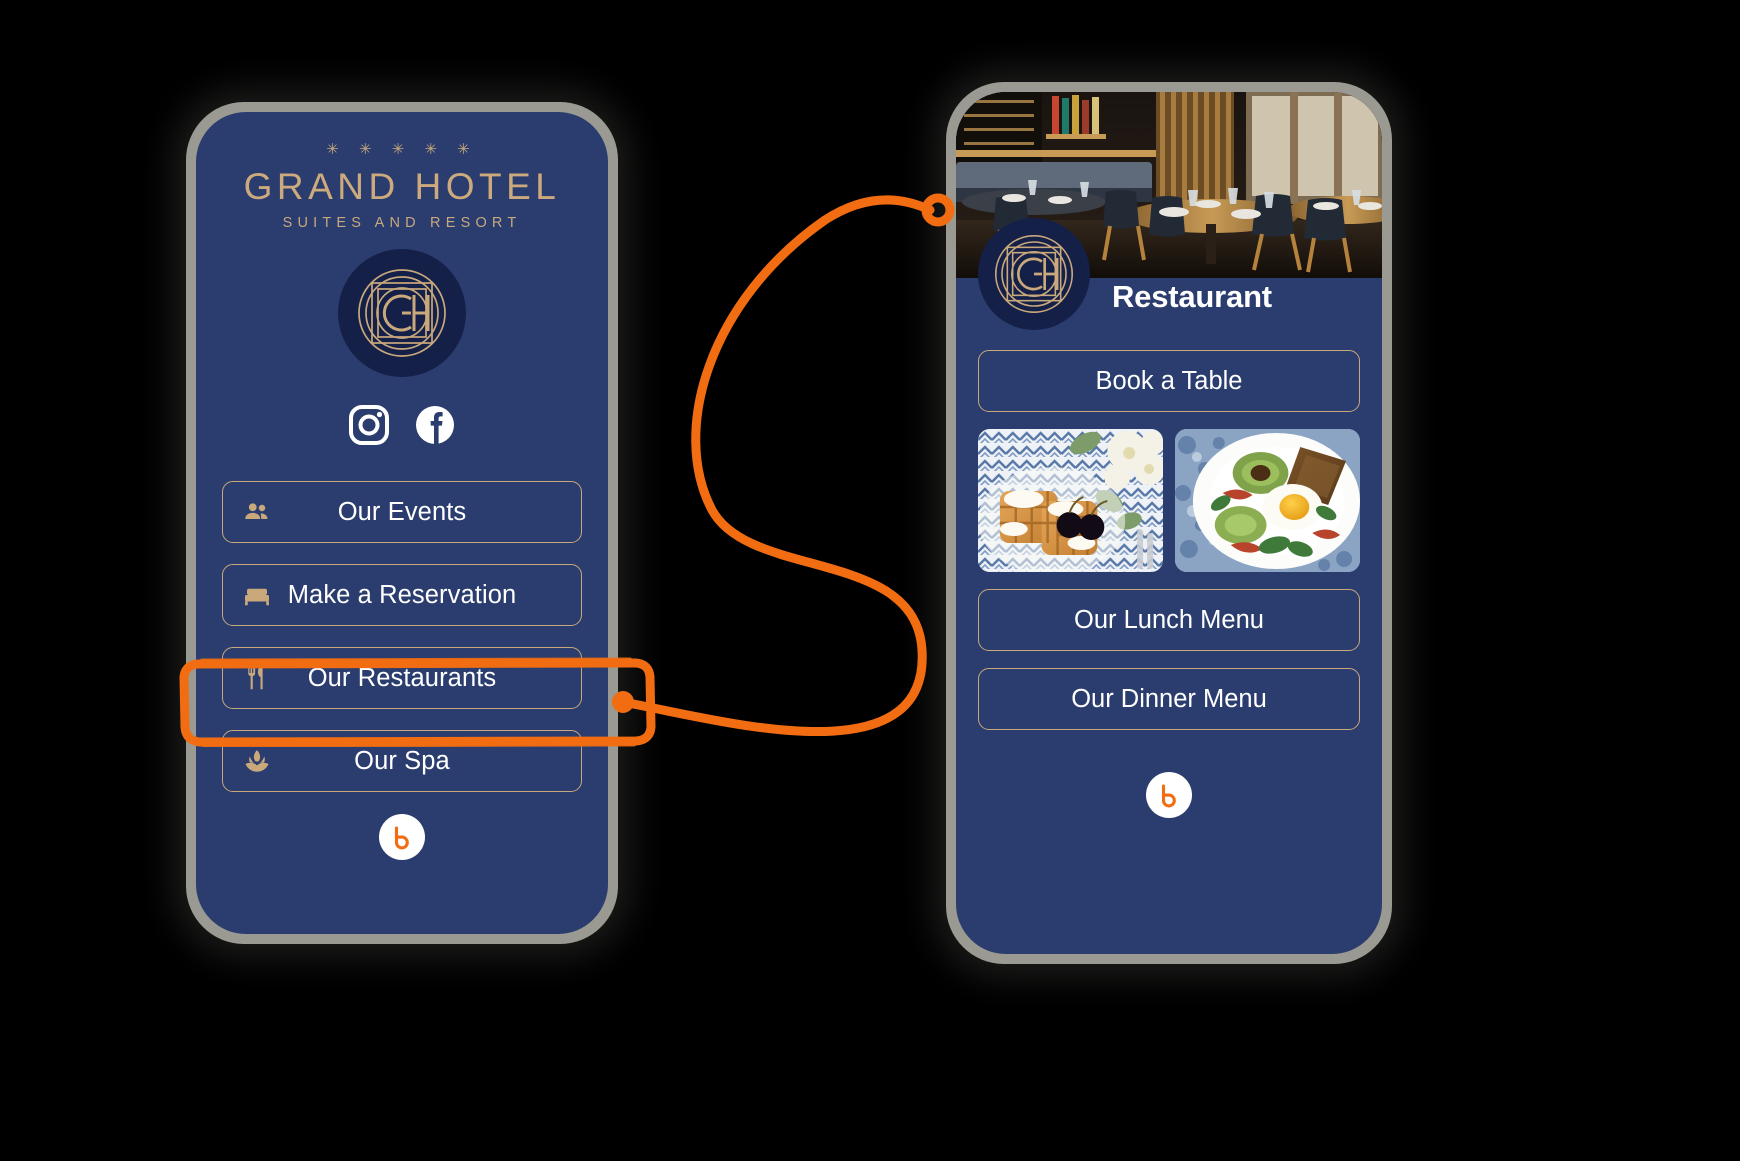 The image size is (1740, 1161). I want to click on menu-item-label: Our Events, so click(402, 511).